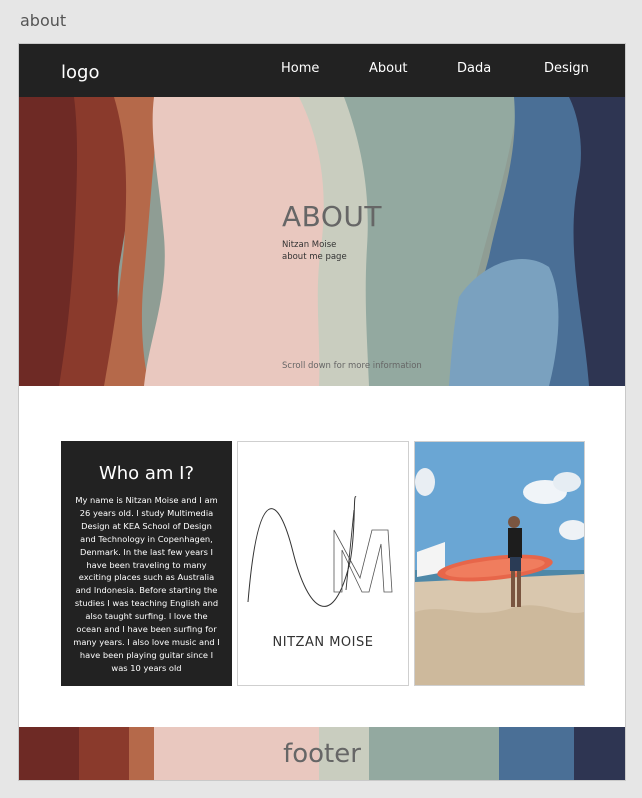  Describe the element at coordinates (388, 68) in the screenshot. I see `nav-link-about: About` at that location.